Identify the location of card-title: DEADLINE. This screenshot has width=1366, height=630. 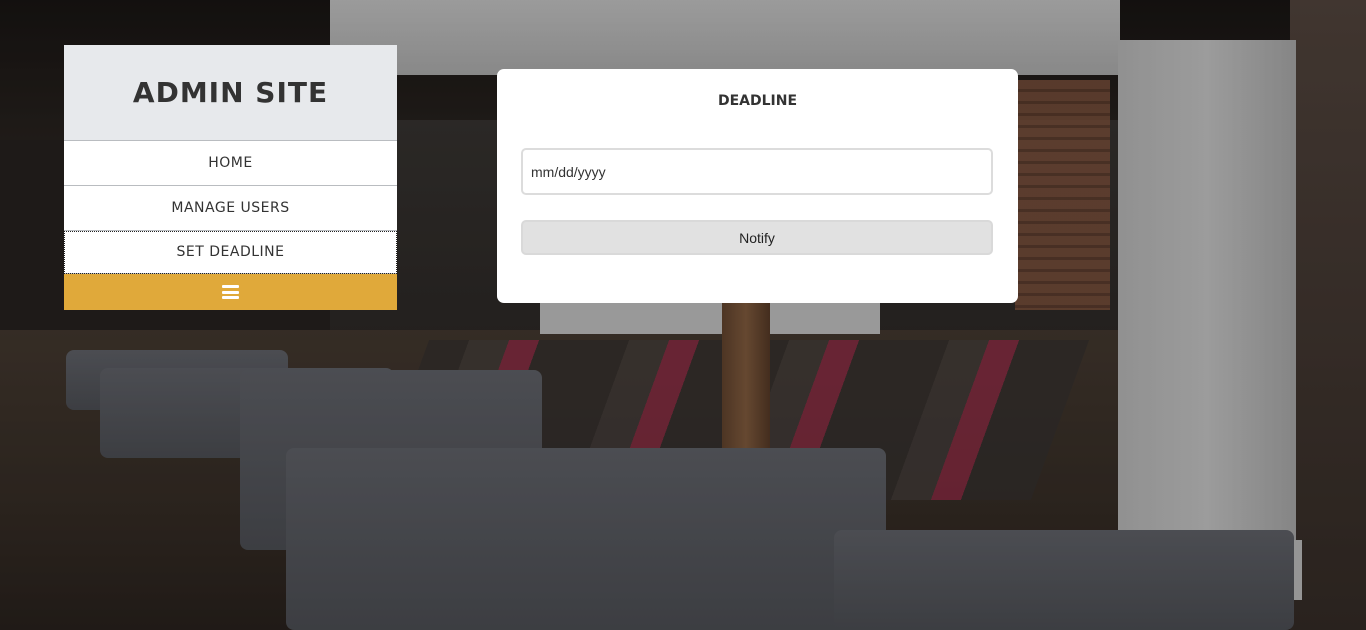
(757, 101).